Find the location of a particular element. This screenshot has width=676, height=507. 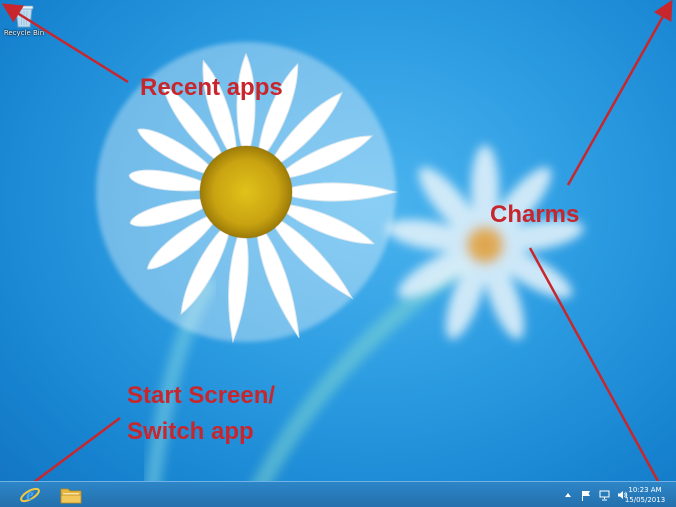

network-icon is located at coordinates (604, 495).